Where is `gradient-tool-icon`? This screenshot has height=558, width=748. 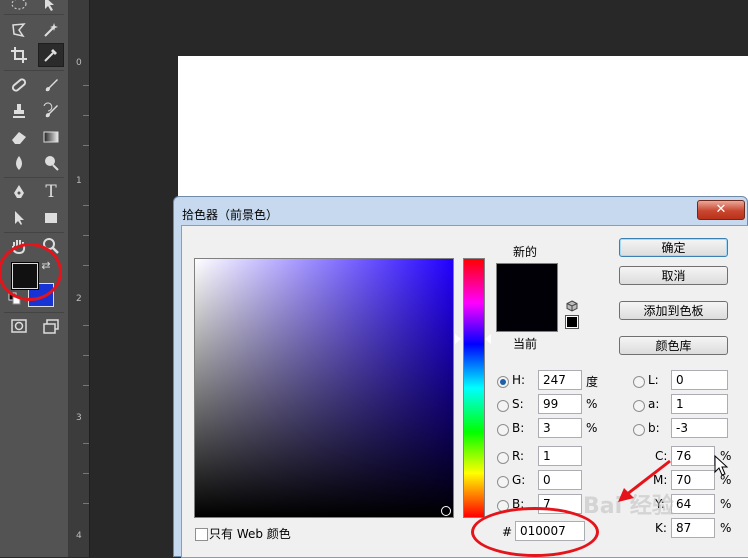
gradient-tool-icon is located at coordinates (51, 137).